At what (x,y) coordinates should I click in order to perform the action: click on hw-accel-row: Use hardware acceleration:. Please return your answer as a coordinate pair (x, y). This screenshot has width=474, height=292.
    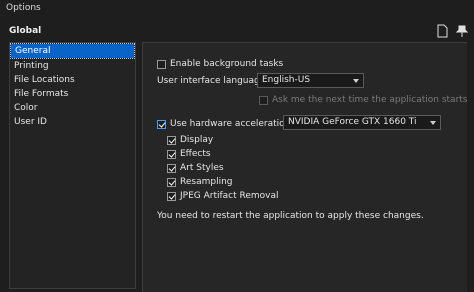
    Looking at the image, I should click on (225, 124).